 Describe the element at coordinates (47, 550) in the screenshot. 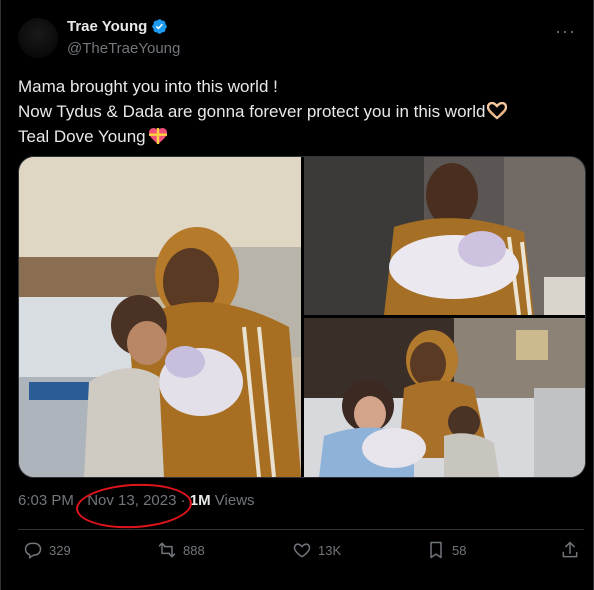

I see `reply-button: 329` at that location.